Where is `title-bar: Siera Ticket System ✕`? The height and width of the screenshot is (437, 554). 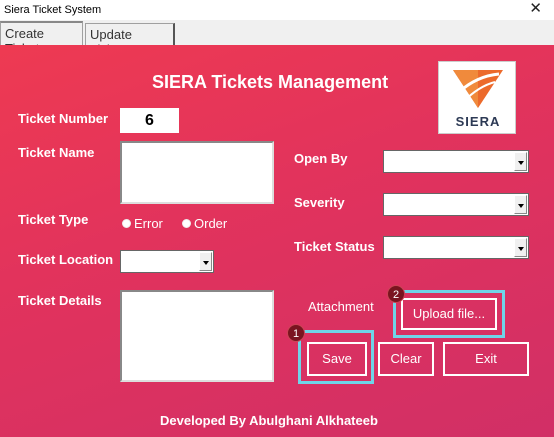 title-bar: Siera Ticket System ✕ is located at coordinates (277, 10).